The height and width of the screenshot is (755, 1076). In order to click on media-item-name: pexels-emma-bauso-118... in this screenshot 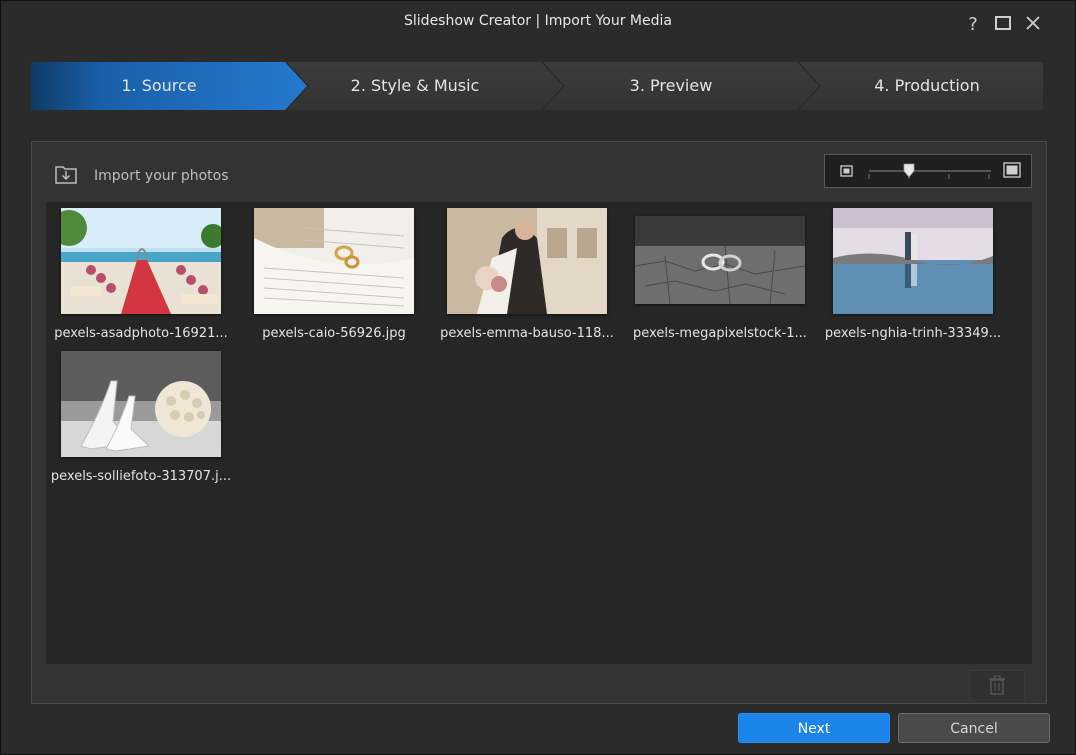, I will do `click(527, 333)`.